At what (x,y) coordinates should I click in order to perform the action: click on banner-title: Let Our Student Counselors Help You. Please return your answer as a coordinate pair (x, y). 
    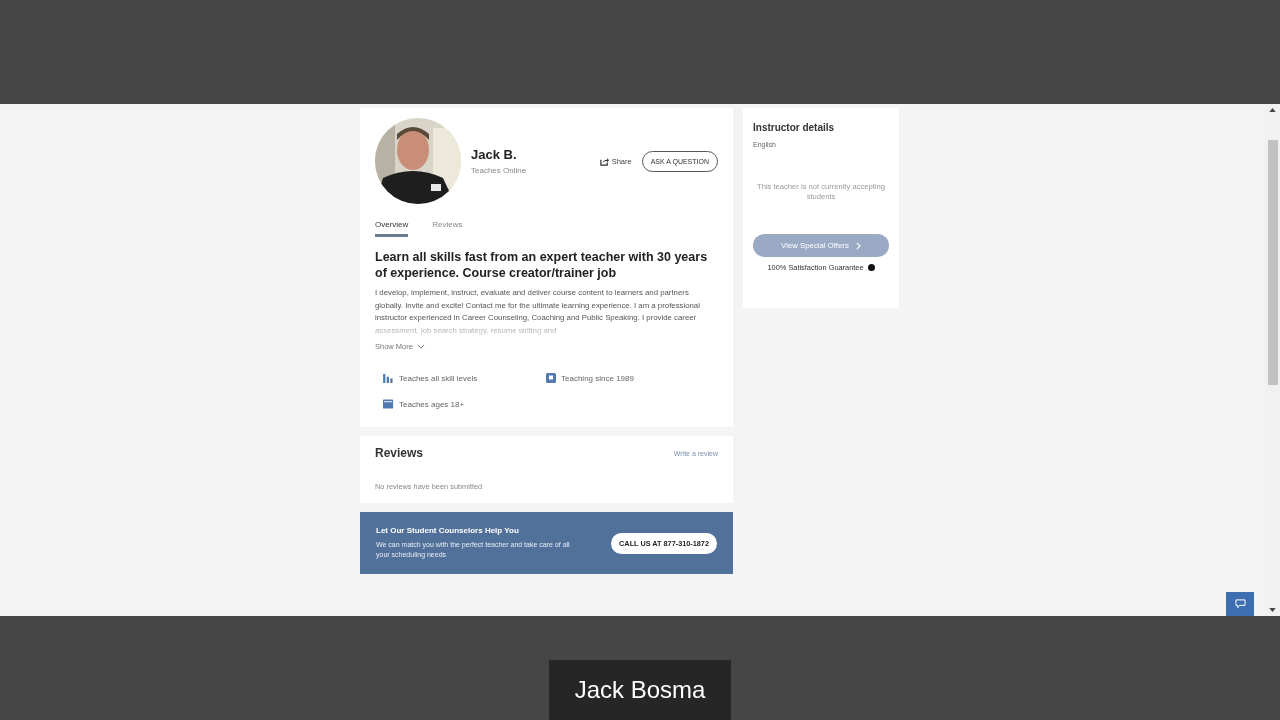
    Looking at the image, I should click on (448, 530).